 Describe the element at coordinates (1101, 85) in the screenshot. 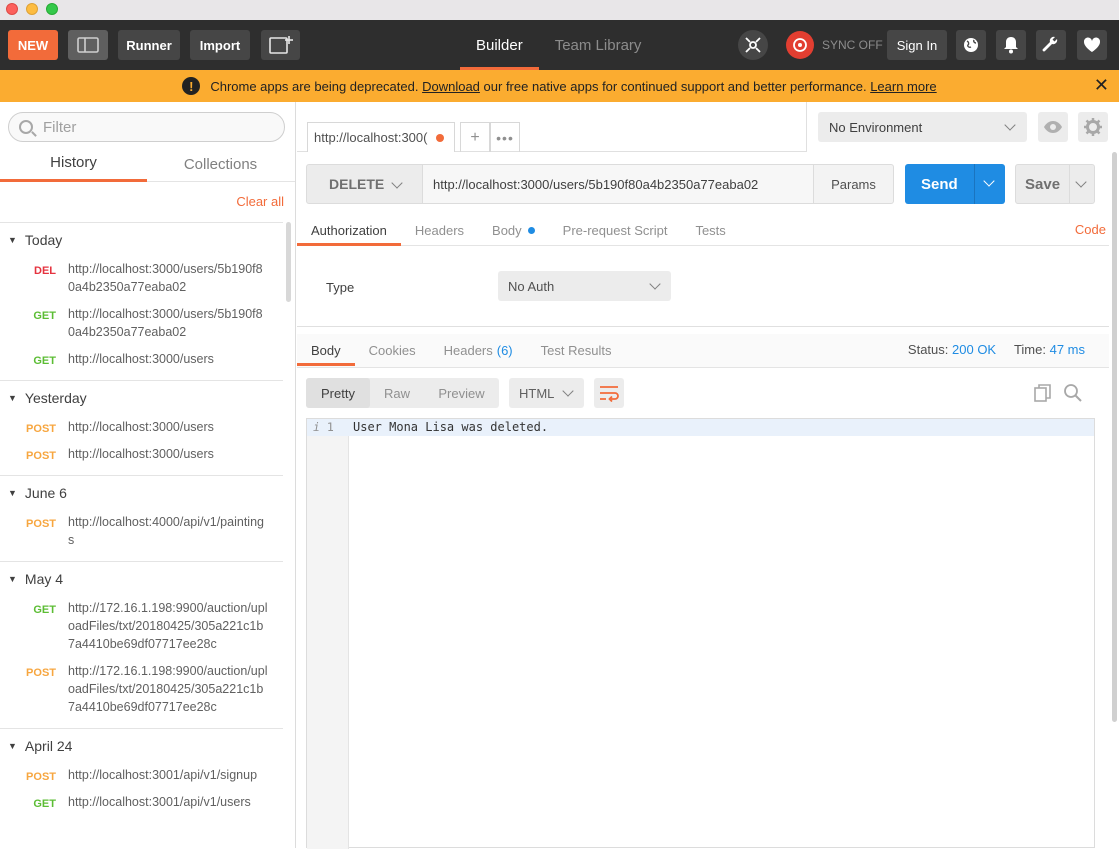

I see `close-banner-icon: ✕` at that location.